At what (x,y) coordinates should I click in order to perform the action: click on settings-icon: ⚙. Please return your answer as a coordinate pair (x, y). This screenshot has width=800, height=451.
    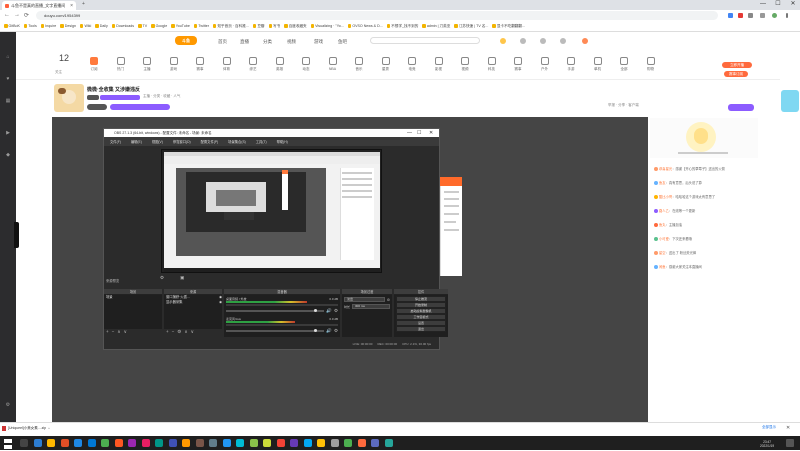
    Looking at the image, I should click on (8, 410).